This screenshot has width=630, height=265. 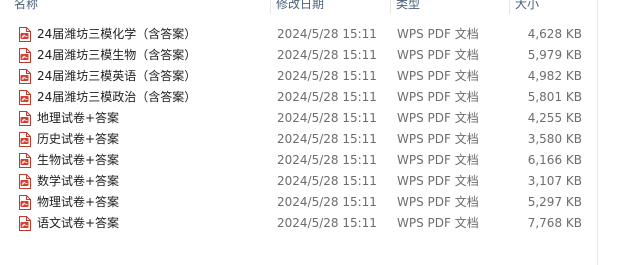 What do you see at coordinates (554, 55) in the screenshot?
I see `file-size: 5,979 KB` at bounding box center [554, 55].